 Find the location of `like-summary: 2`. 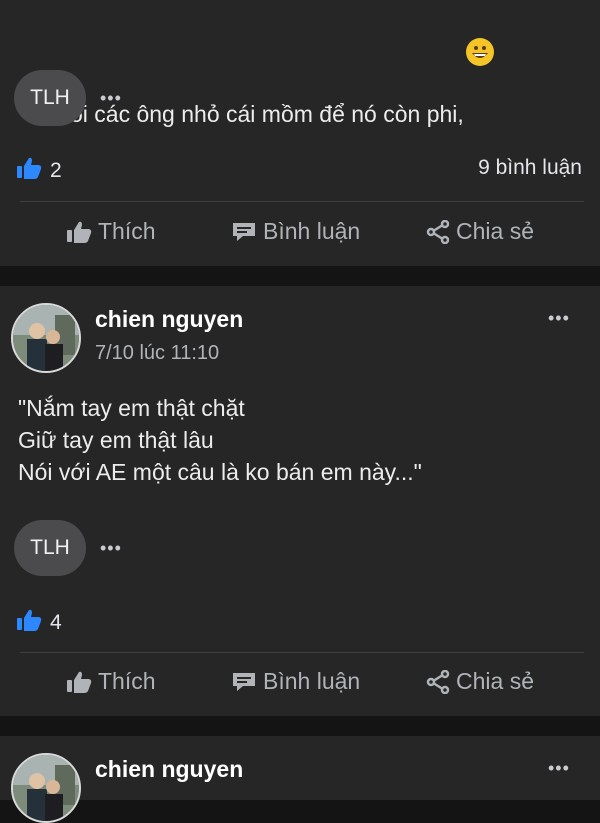

like-summary: 2 is located at coordinates (39, 171).